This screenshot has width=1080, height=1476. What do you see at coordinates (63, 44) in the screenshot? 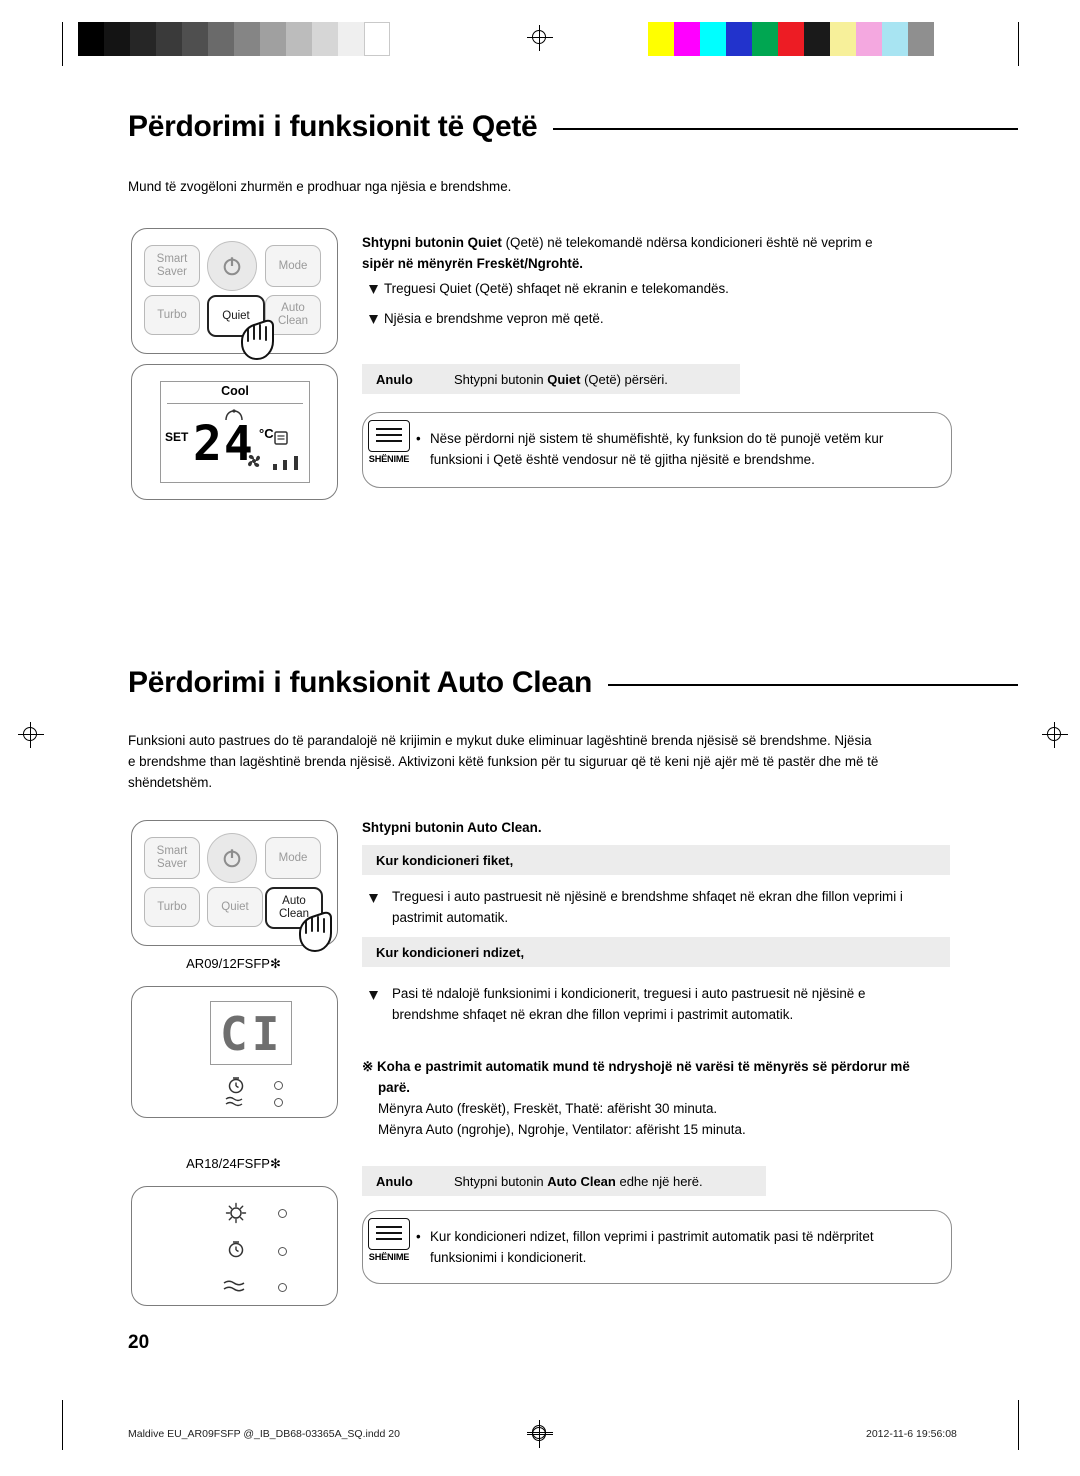
I see `crop-line-top-left` at bounding box center [63, 44].